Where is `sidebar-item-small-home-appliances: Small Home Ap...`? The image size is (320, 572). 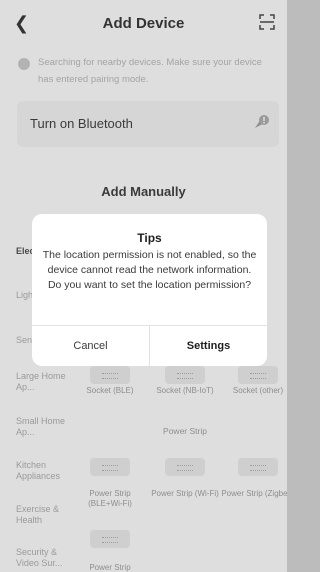 sidebar-item-small-home-appliances: Small Home Ap... is located at coordinates (46, 427).